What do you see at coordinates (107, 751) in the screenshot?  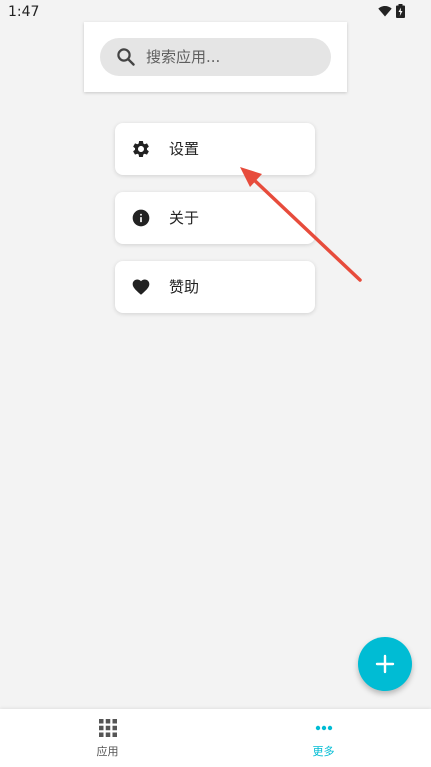 I see `nav-label-apps: 应用` at bounding box center [107, 751].